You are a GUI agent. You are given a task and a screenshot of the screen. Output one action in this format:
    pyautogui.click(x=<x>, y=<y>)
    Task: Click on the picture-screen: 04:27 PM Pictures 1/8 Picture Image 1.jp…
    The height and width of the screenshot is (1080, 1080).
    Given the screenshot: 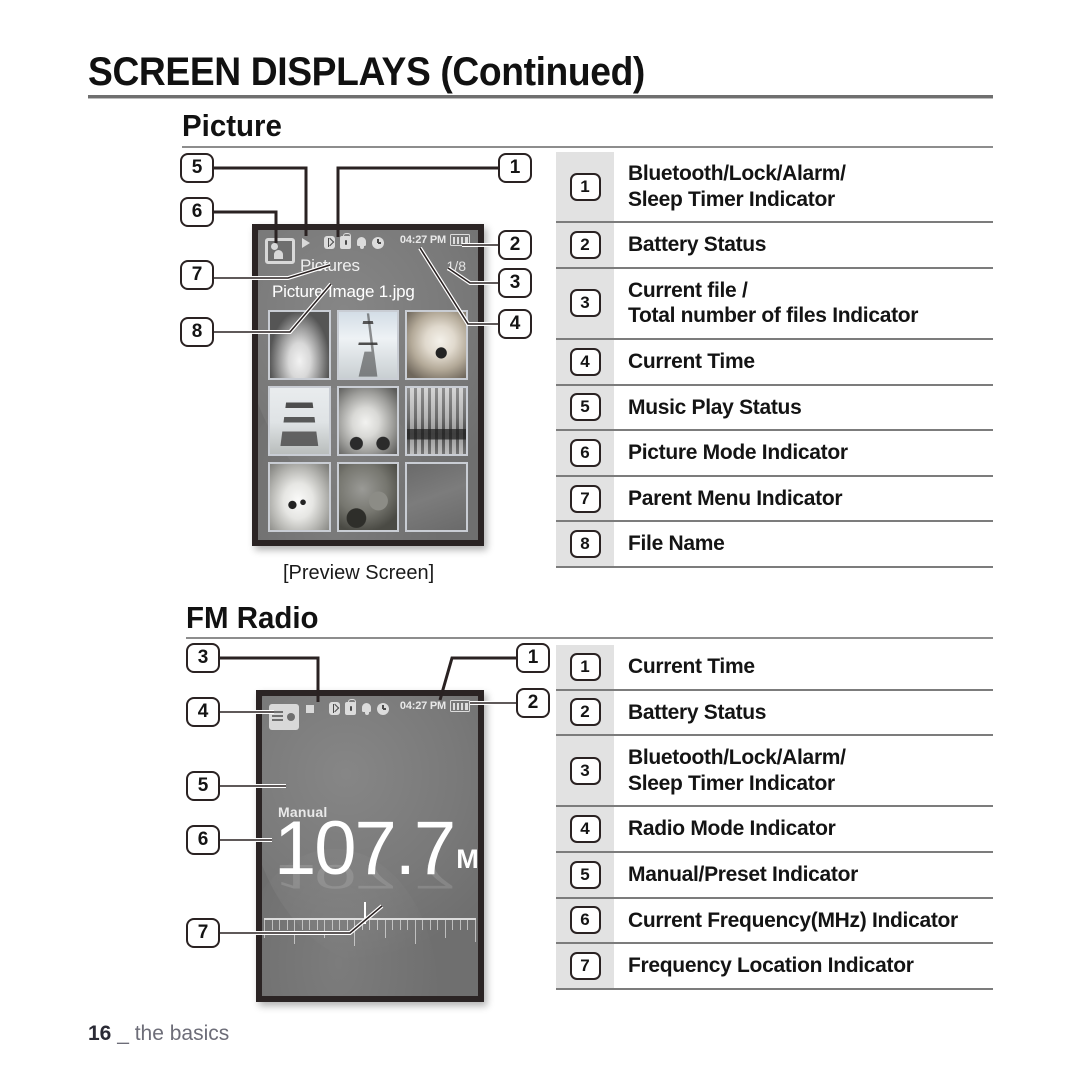 What is the action you would take?
    pyautogui.click(x=368, y=385)
    